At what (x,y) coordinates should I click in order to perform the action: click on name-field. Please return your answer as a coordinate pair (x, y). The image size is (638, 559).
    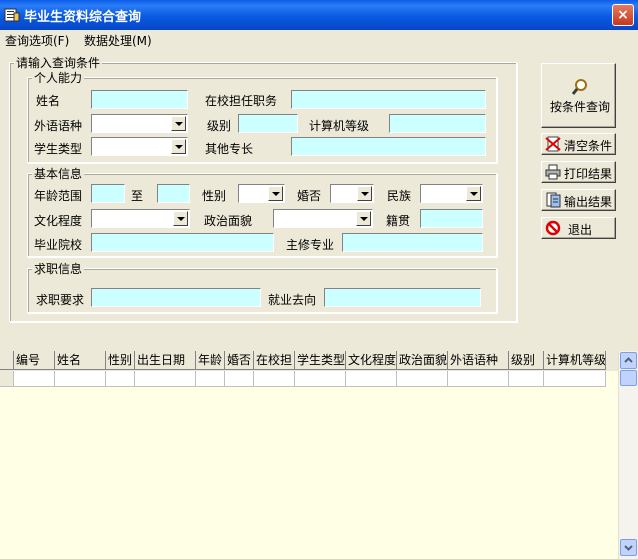
    Looking at the image, I should click on (139, 99).